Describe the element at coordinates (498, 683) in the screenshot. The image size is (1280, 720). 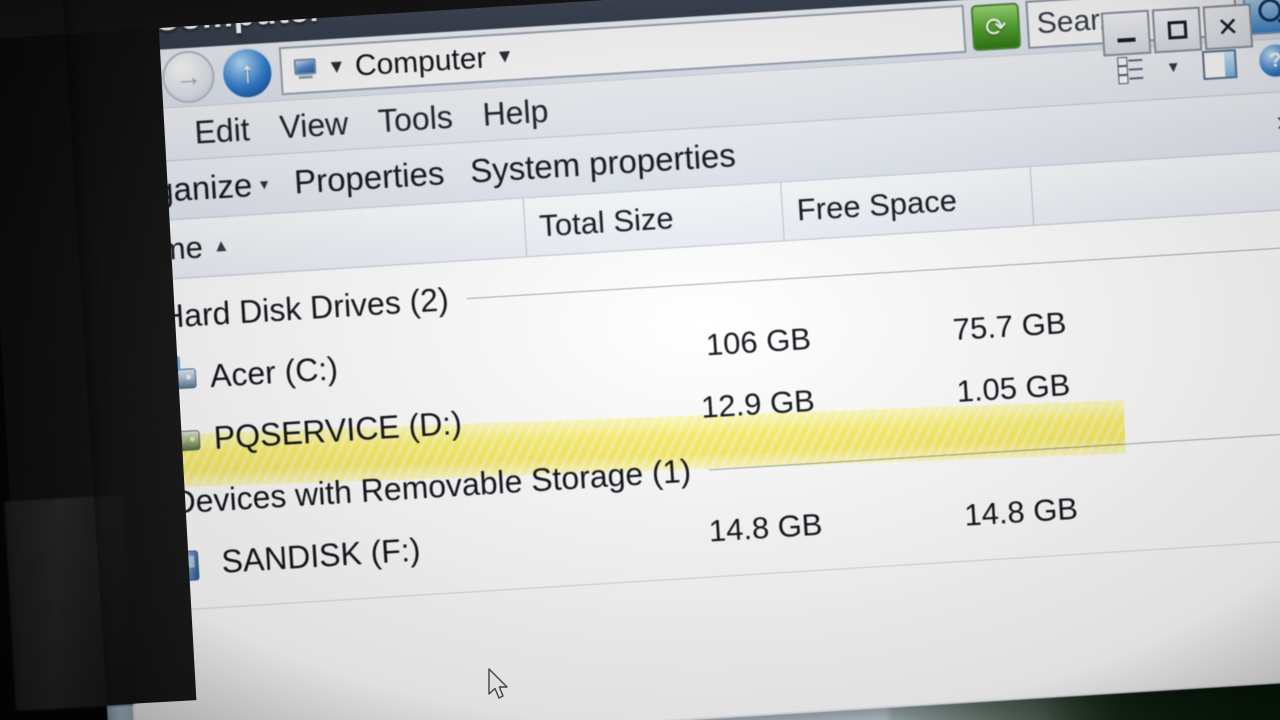
I see `mouse-cursor` at that location.